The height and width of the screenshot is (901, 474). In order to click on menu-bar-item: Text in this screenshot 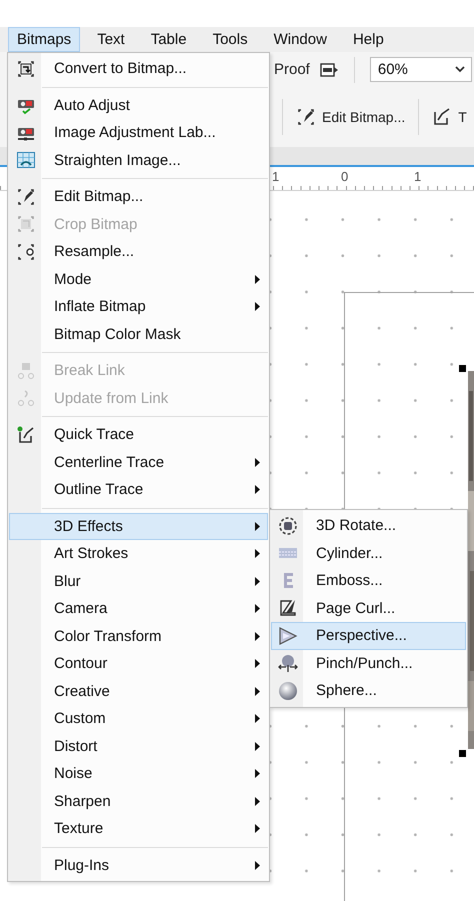, I will do `click(111, 39)`.